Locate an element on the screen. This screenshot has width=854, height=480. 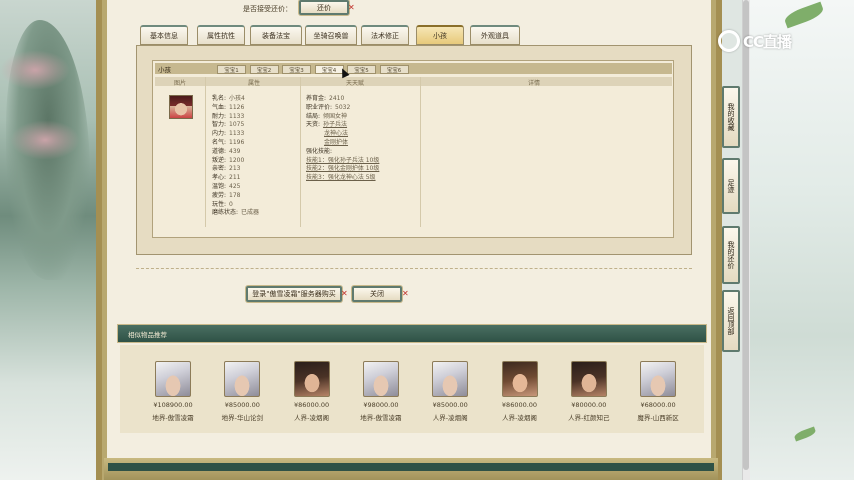
child-attribute: 温饱: 425 is located at coordinates (226, 185).